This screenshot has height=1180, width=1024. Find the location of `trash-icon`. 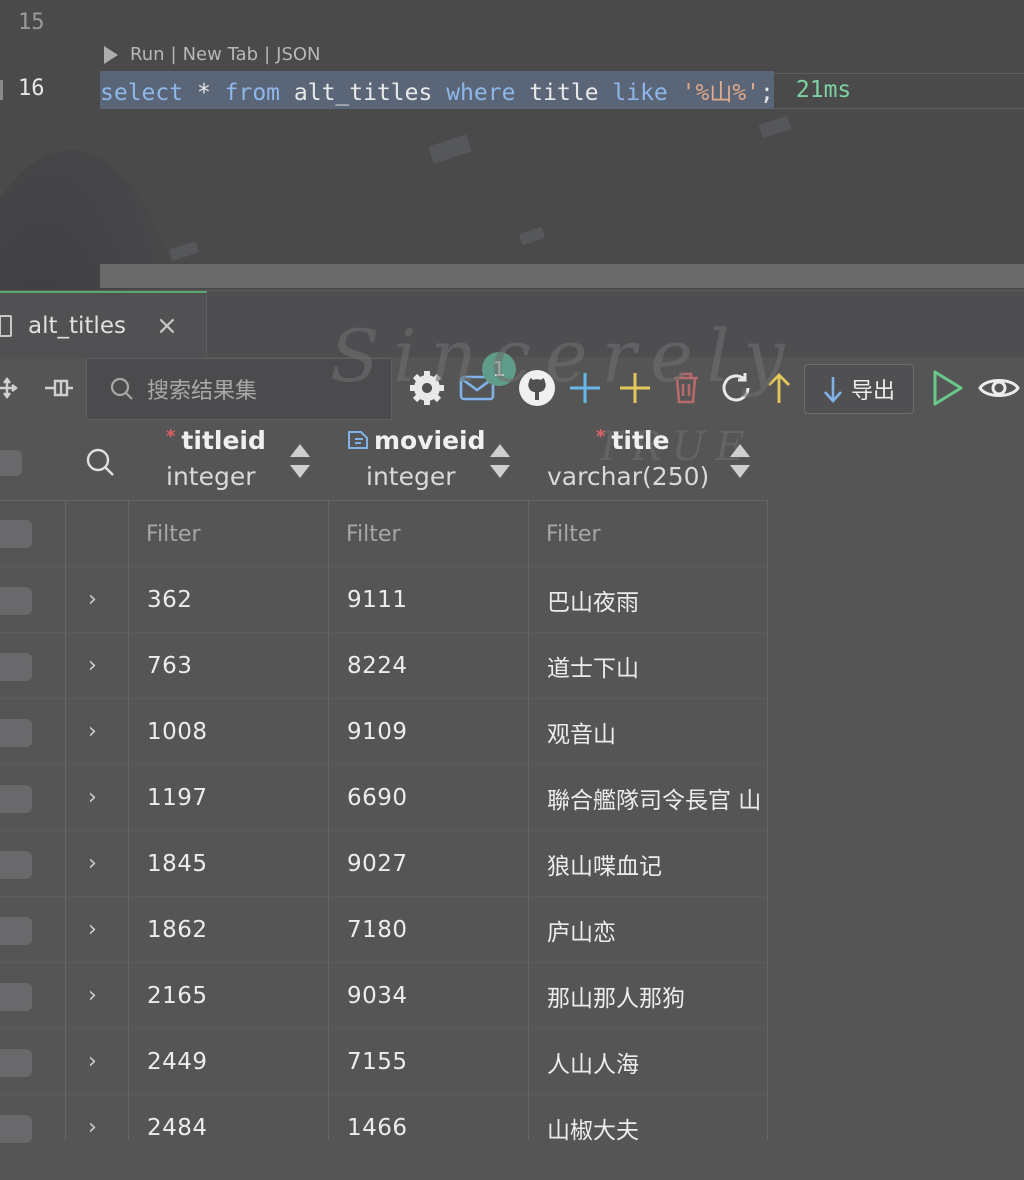

trash-icon is located at coordinates (686, 388).